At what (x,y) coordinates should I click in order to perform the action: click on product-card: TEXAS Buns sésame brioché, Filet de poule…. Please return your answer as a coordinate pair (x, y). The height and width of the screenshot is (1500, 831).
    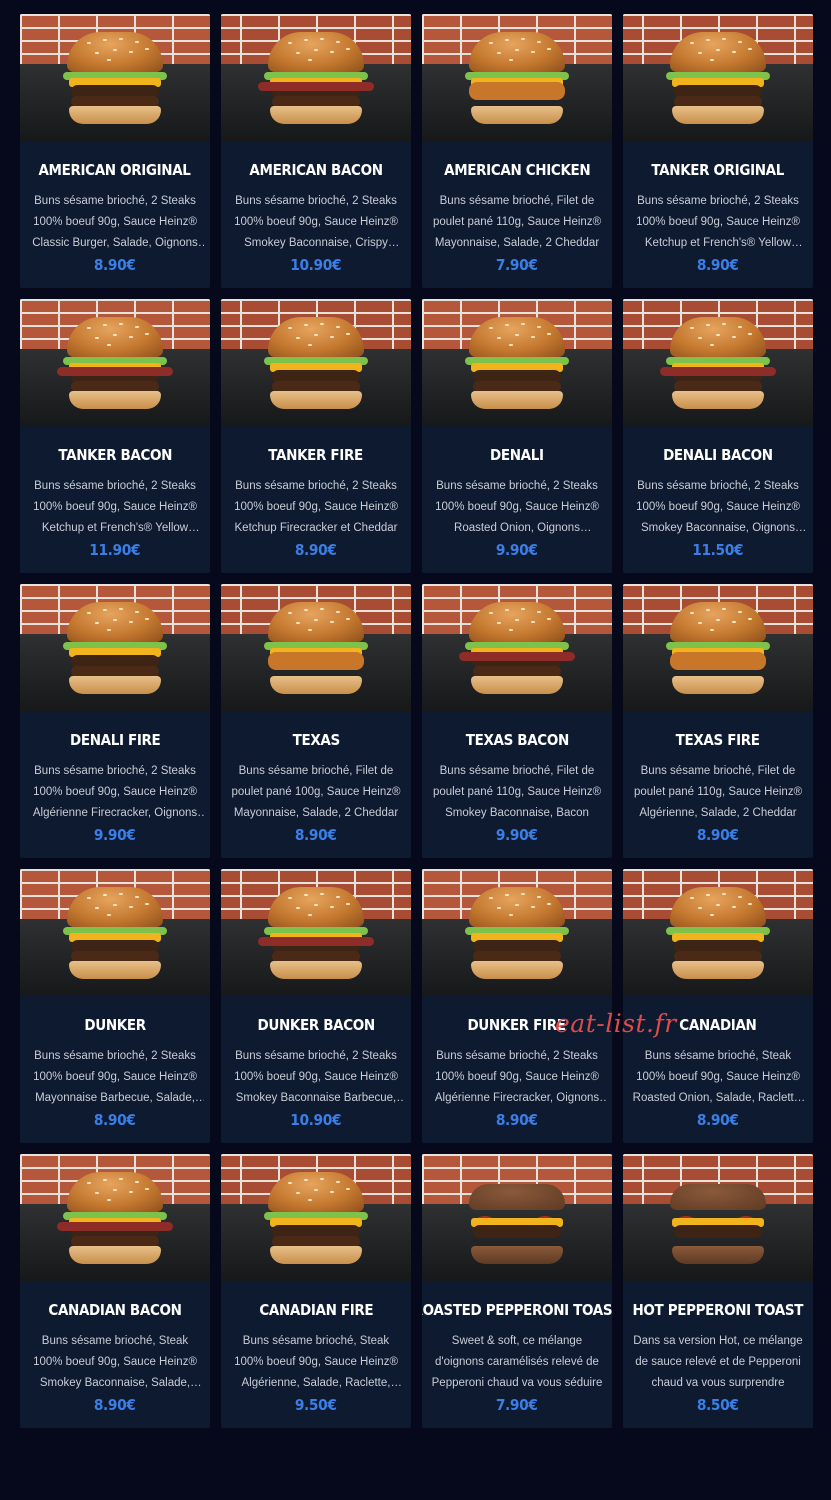
    Looking at the image, I should click on (316, 721).